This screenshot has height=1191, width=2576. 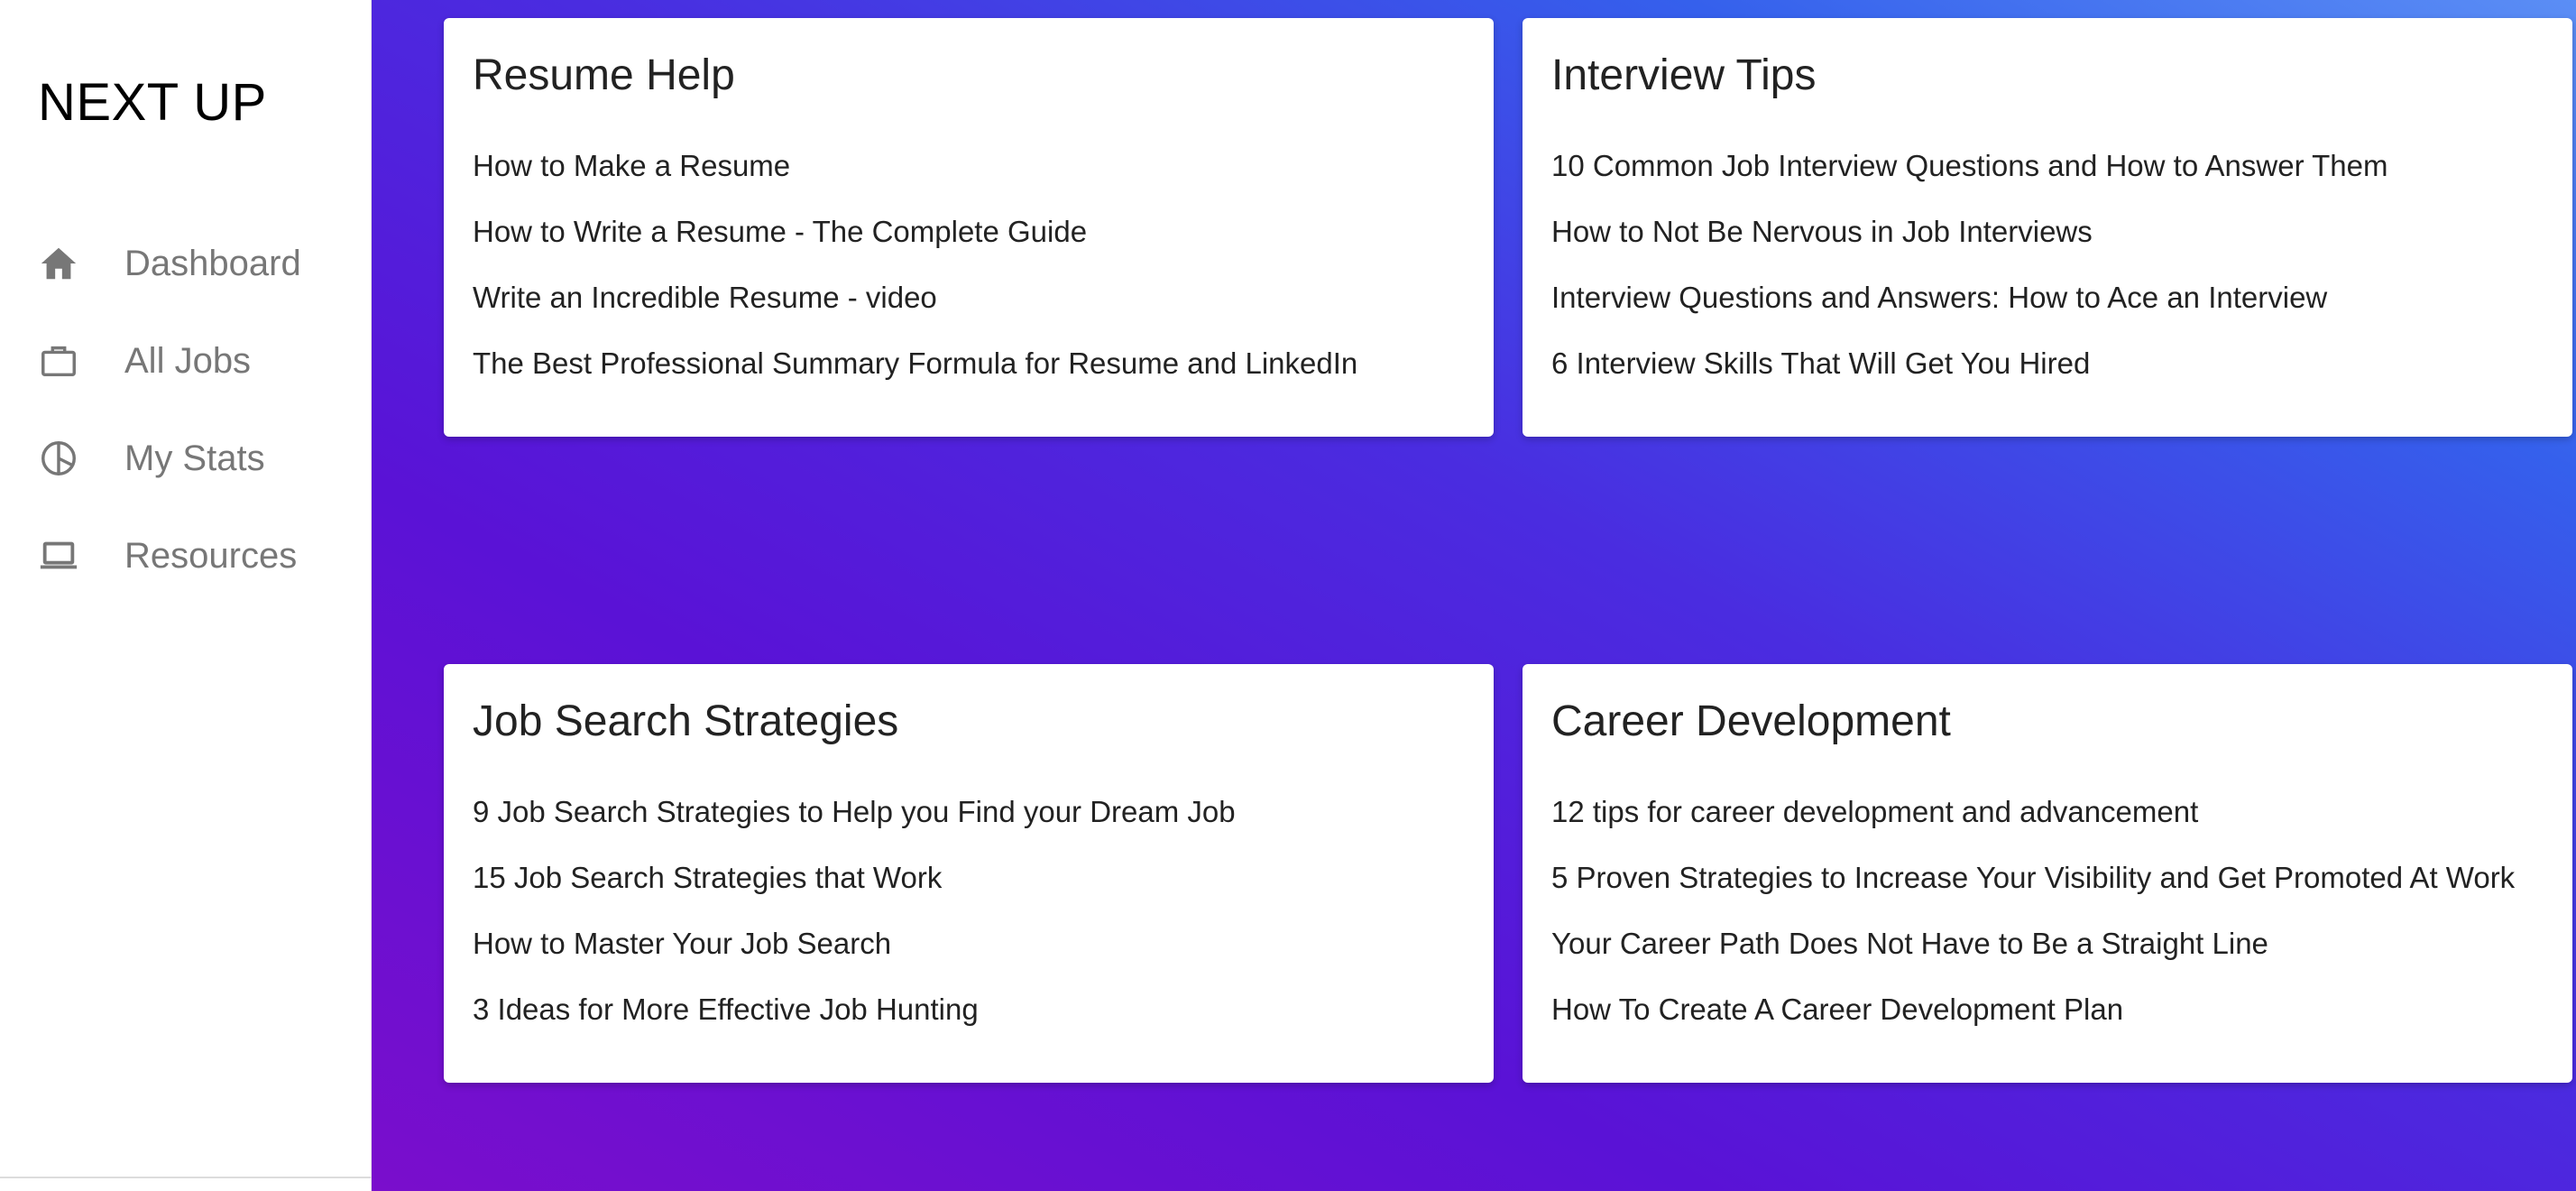 I want to click on sidebar-item-label: Resources, so click(x=211, y=555).